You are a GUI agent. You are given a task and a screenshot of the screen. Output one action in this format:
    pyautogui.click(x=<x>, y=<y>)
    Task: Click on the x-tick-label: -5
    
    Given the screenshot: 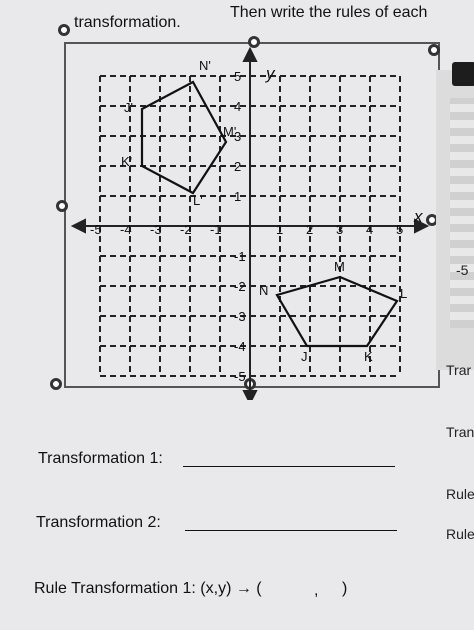 What is the action you would take?
    pyautogui.click(x=96, y=229)
    